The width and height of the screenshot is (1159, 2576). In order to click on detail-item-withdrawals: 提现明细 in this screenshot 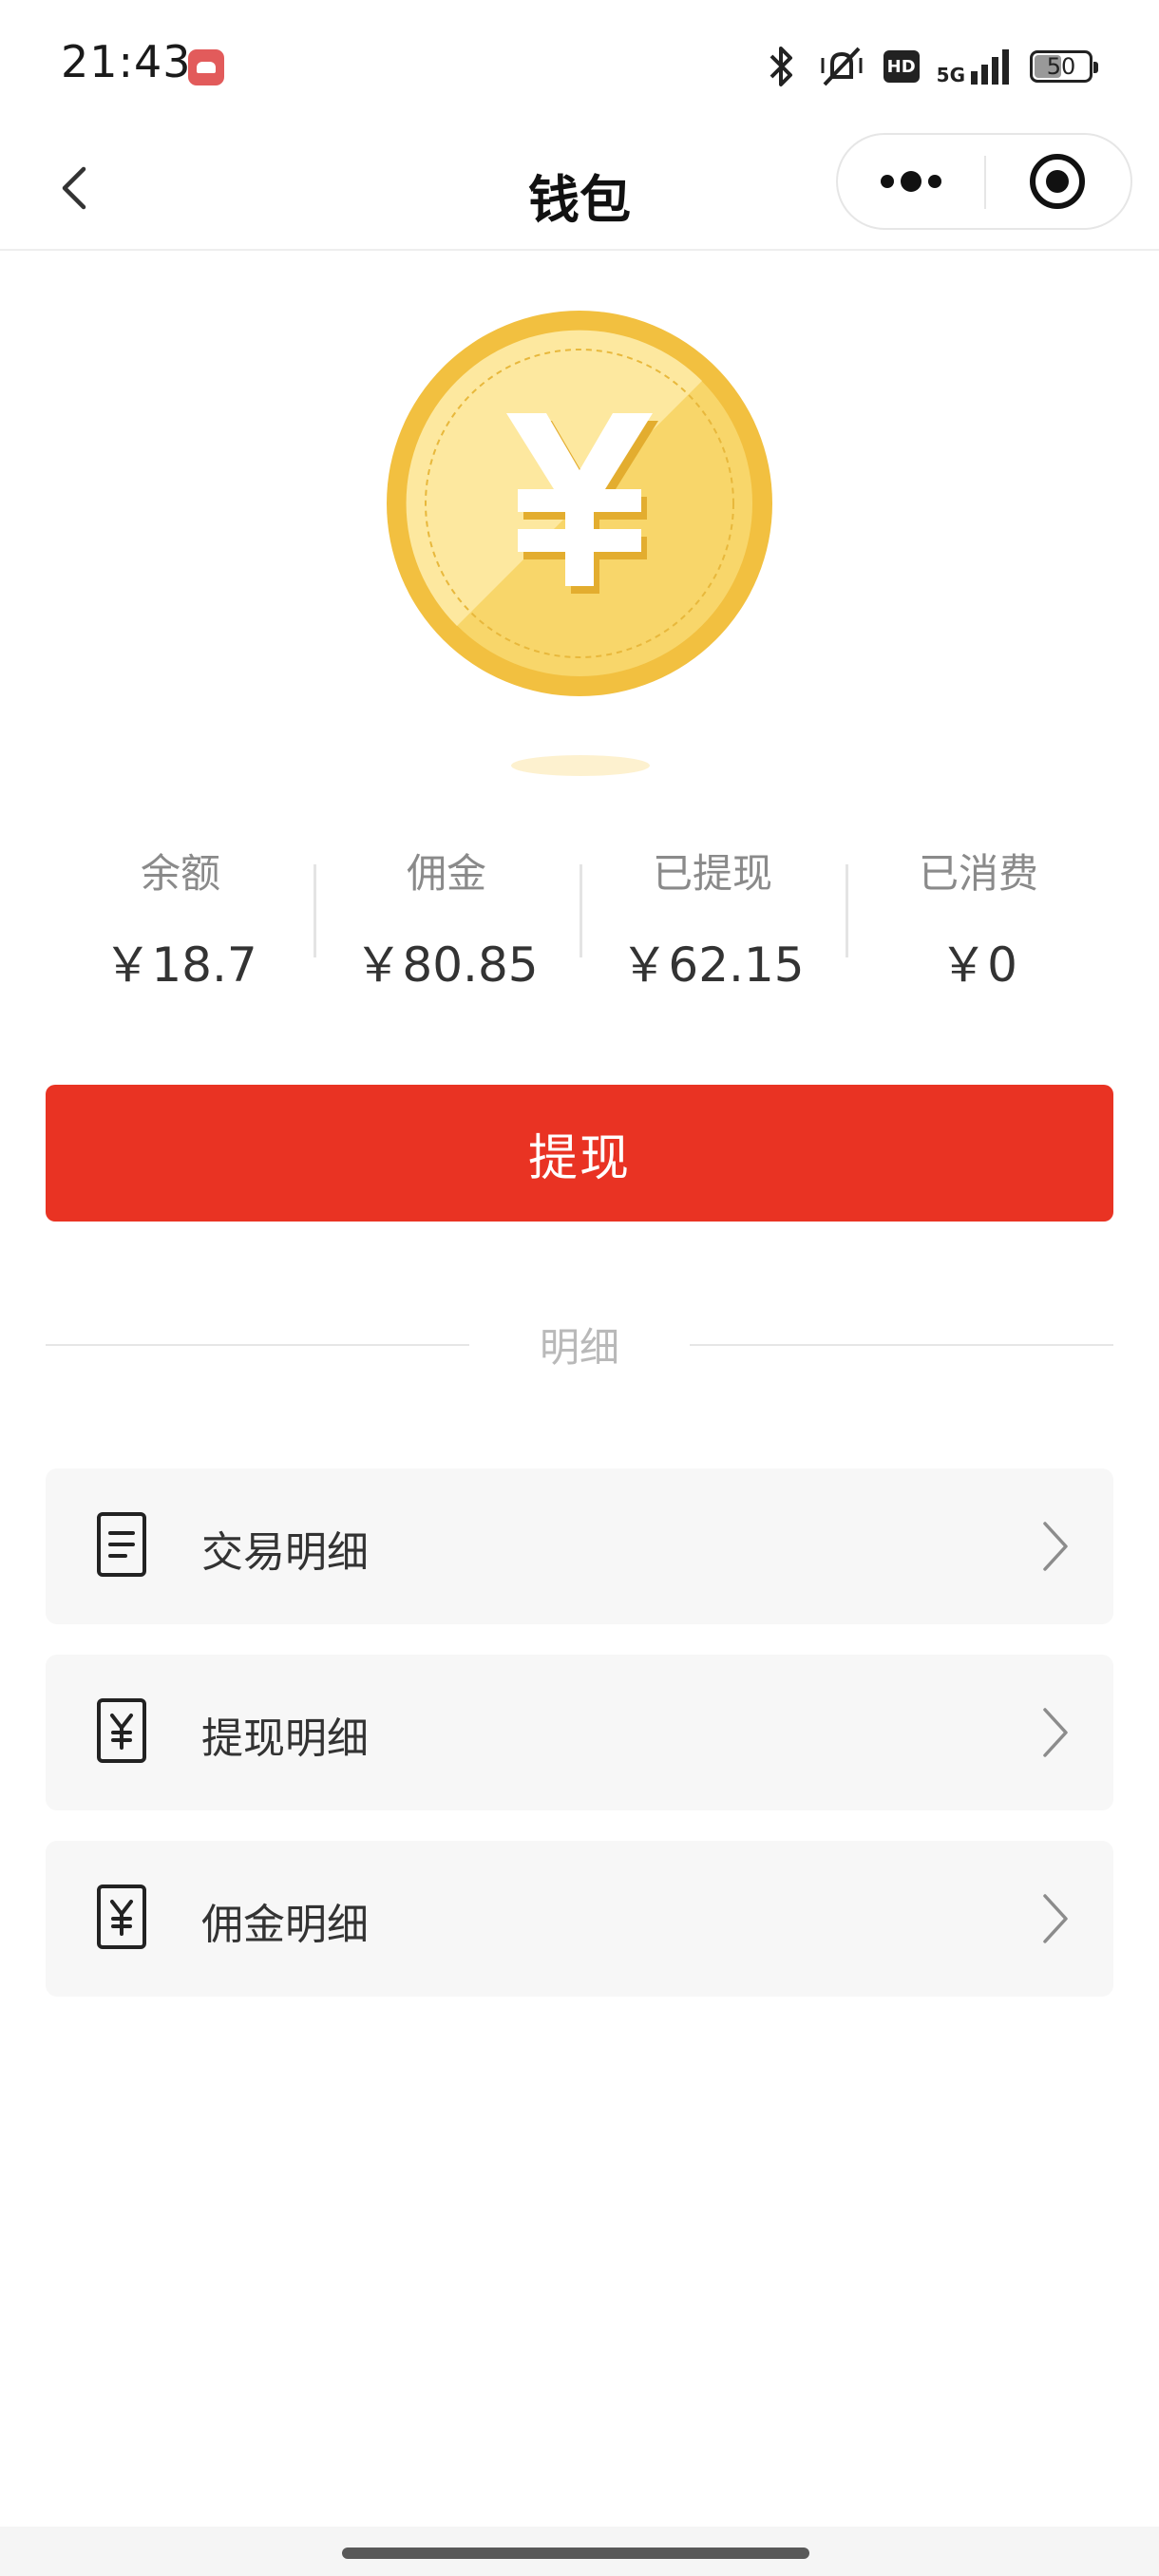, I will do `click(579, 1732)`.